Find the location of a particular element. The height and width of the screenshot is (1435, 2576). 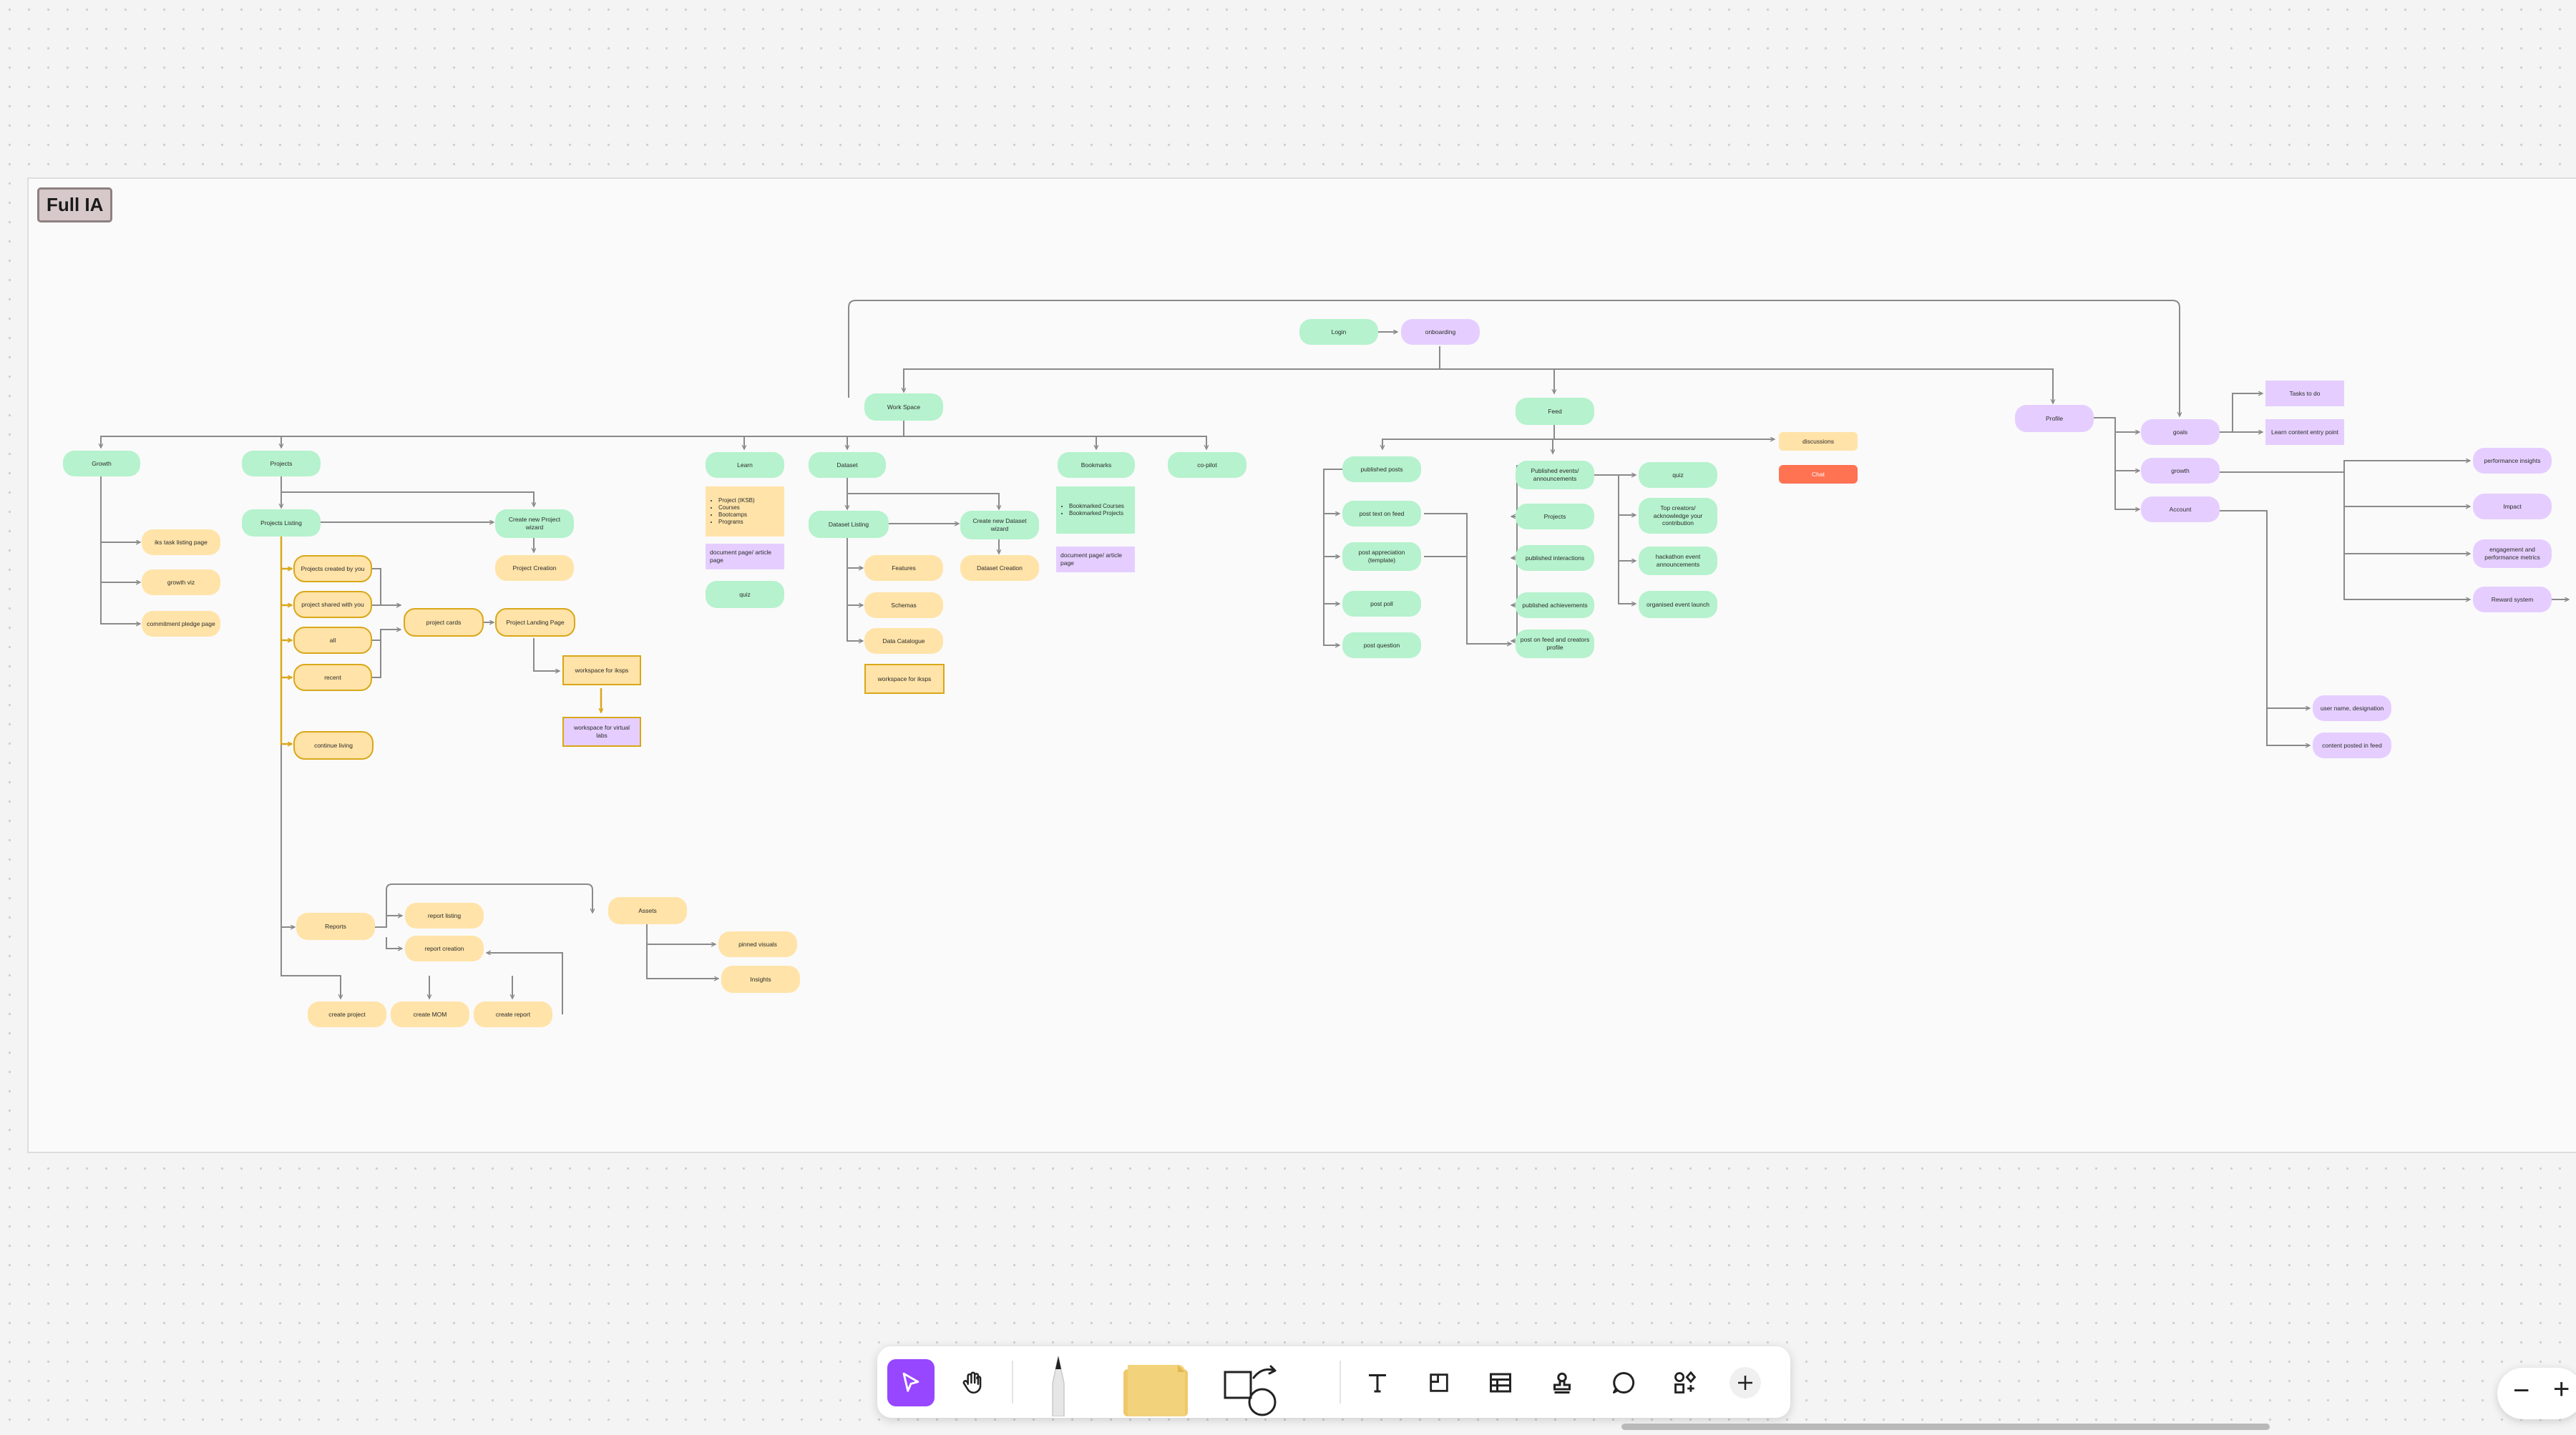

goals-node: goals is located at coordinates (2180, 432).